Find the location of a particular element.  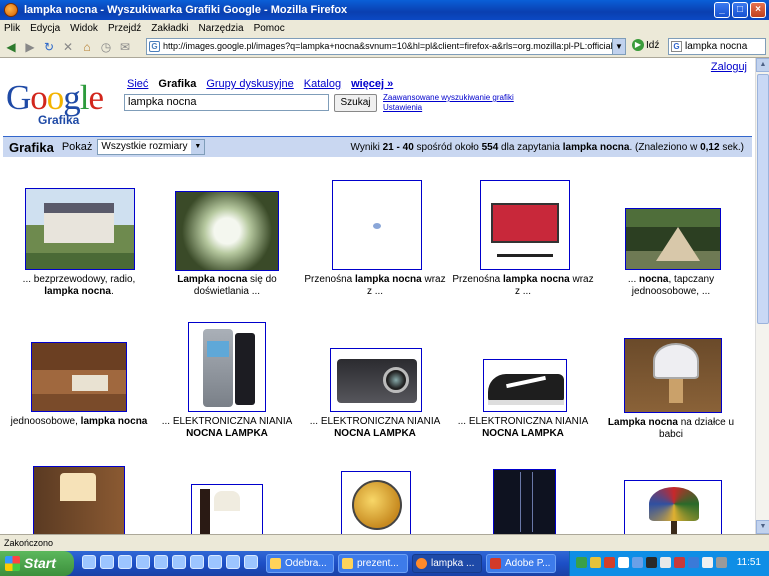

vertical-scrollbar: ▲ ▼ is located at coordinates (762, 296).